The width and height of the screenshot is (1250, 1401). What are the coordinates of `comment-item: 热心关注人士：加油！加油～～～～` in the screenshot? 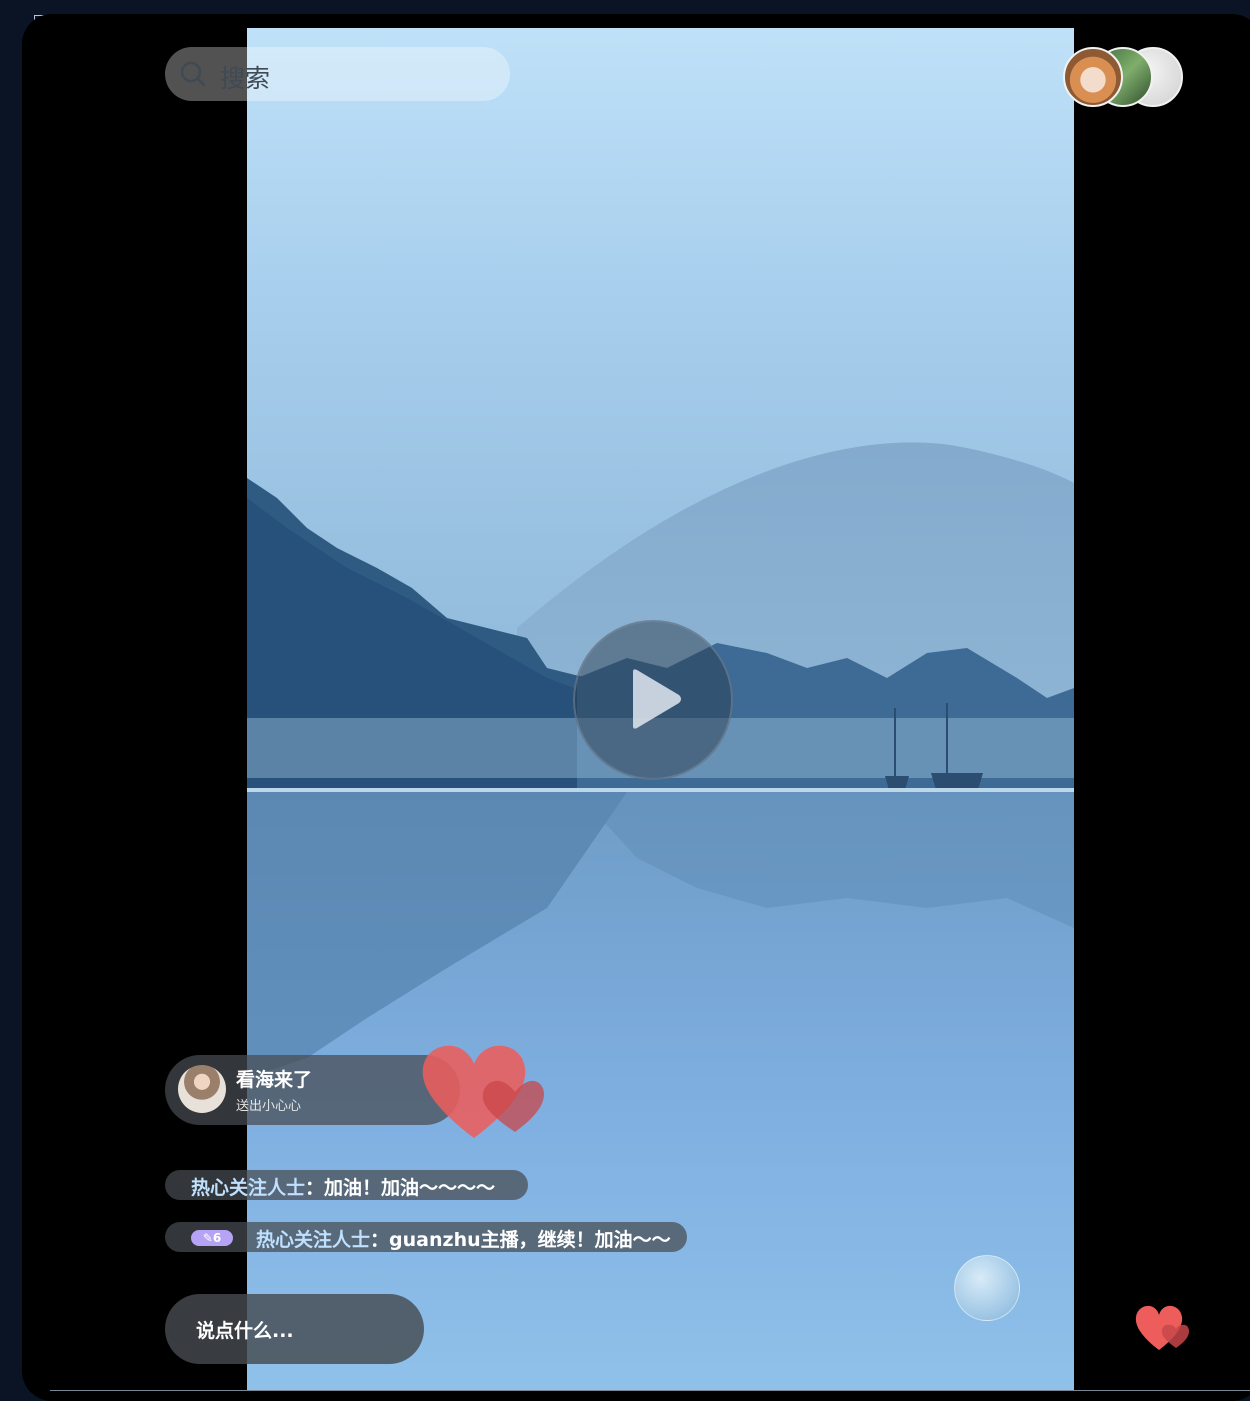 It's located at (346, 1185).